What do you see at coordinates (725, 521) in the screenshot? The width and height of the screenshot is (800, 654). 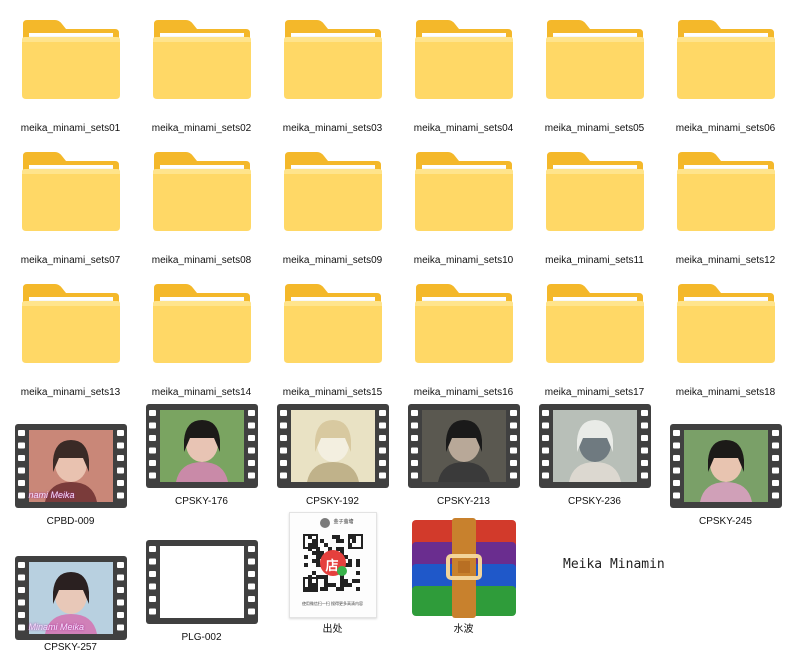 I see `file-label: CPSKY-245` at bounding box center [725, 521].